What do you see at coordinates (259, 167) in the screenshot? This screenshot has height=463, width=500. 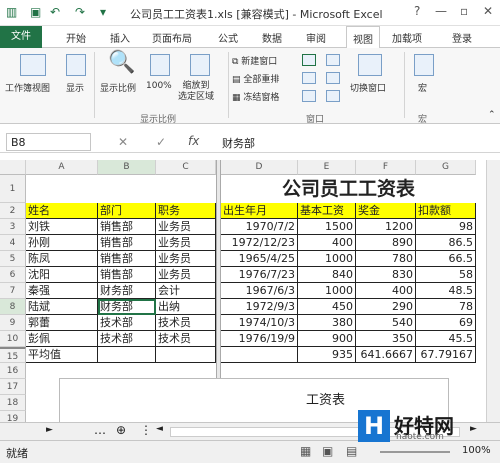 I see `column-header: D` at bounding box center [259, 167].